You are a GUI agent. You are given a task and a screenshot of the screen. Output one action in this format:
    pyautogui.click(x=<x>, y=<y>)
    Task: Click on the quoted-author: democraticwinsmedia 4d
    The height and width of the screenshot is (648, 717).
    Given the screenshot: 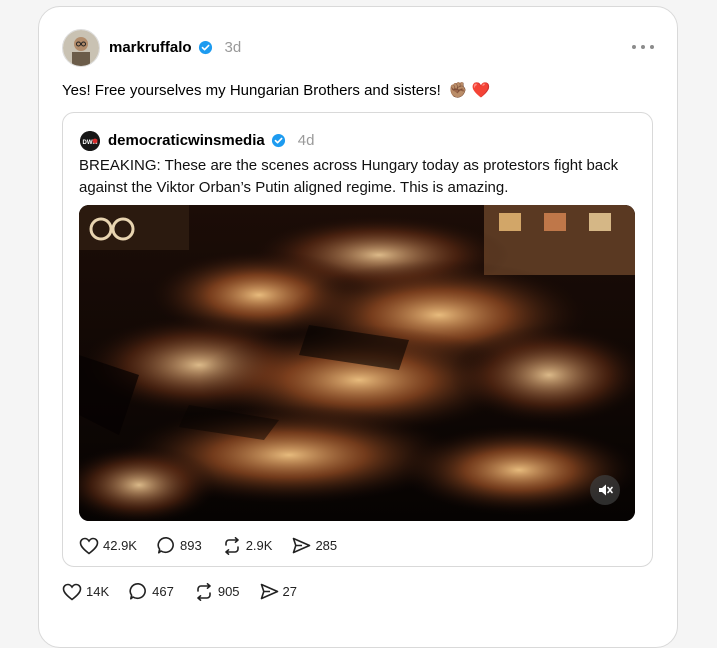 What is the action you would take?
    pyautogui.click(x=211, y=140)
    